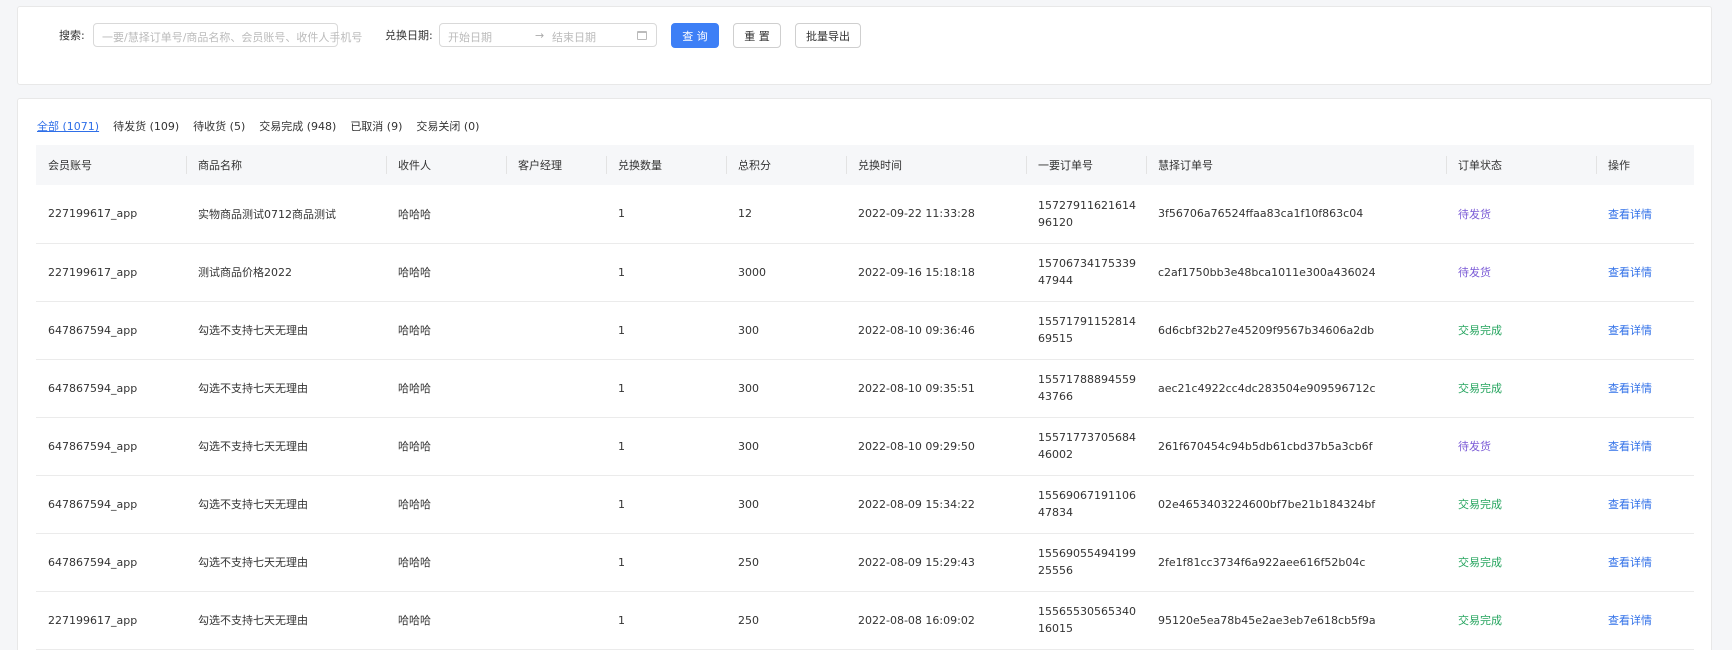  What do you see at coordinates (219, 126) in the screenshot?
I see `tab-pending-receipt: 待收货 (5)` at bounding box center [219, 126].